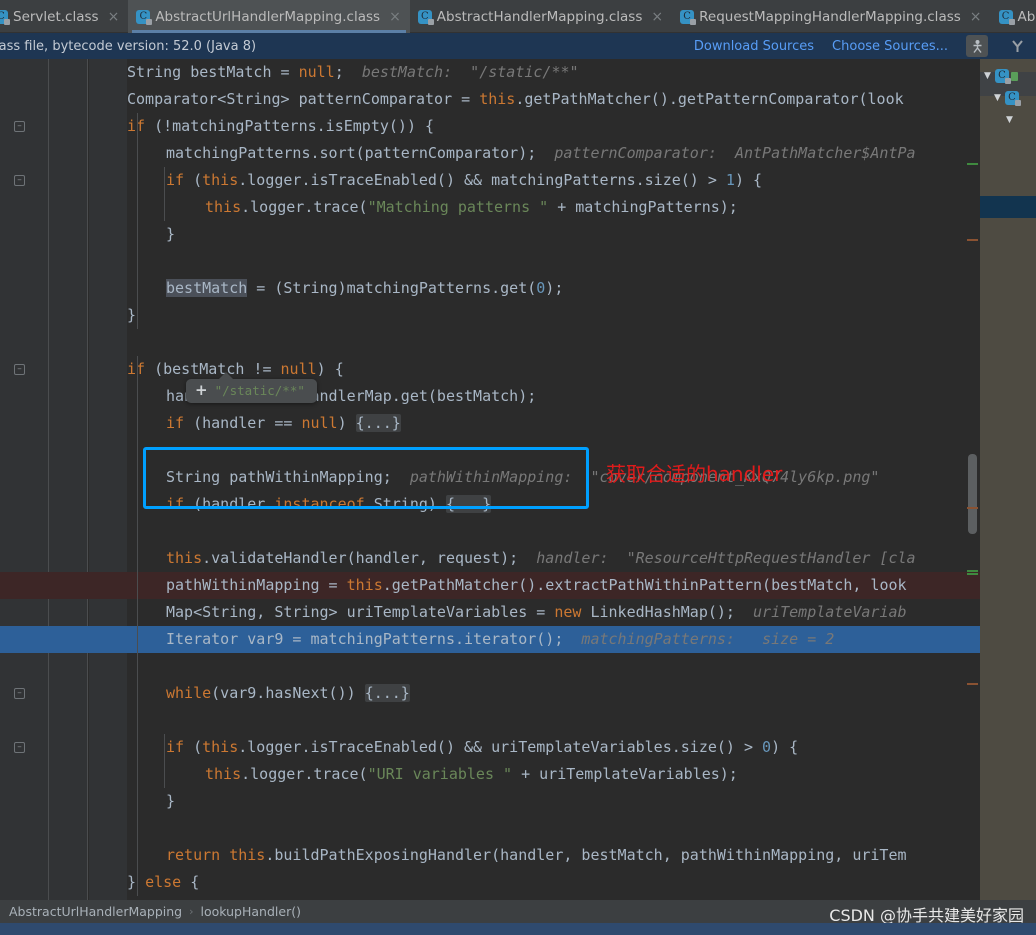 This screenshot has height=935, width=1036. I want to click on structure-row-2: ▼, so click(1008, 120).